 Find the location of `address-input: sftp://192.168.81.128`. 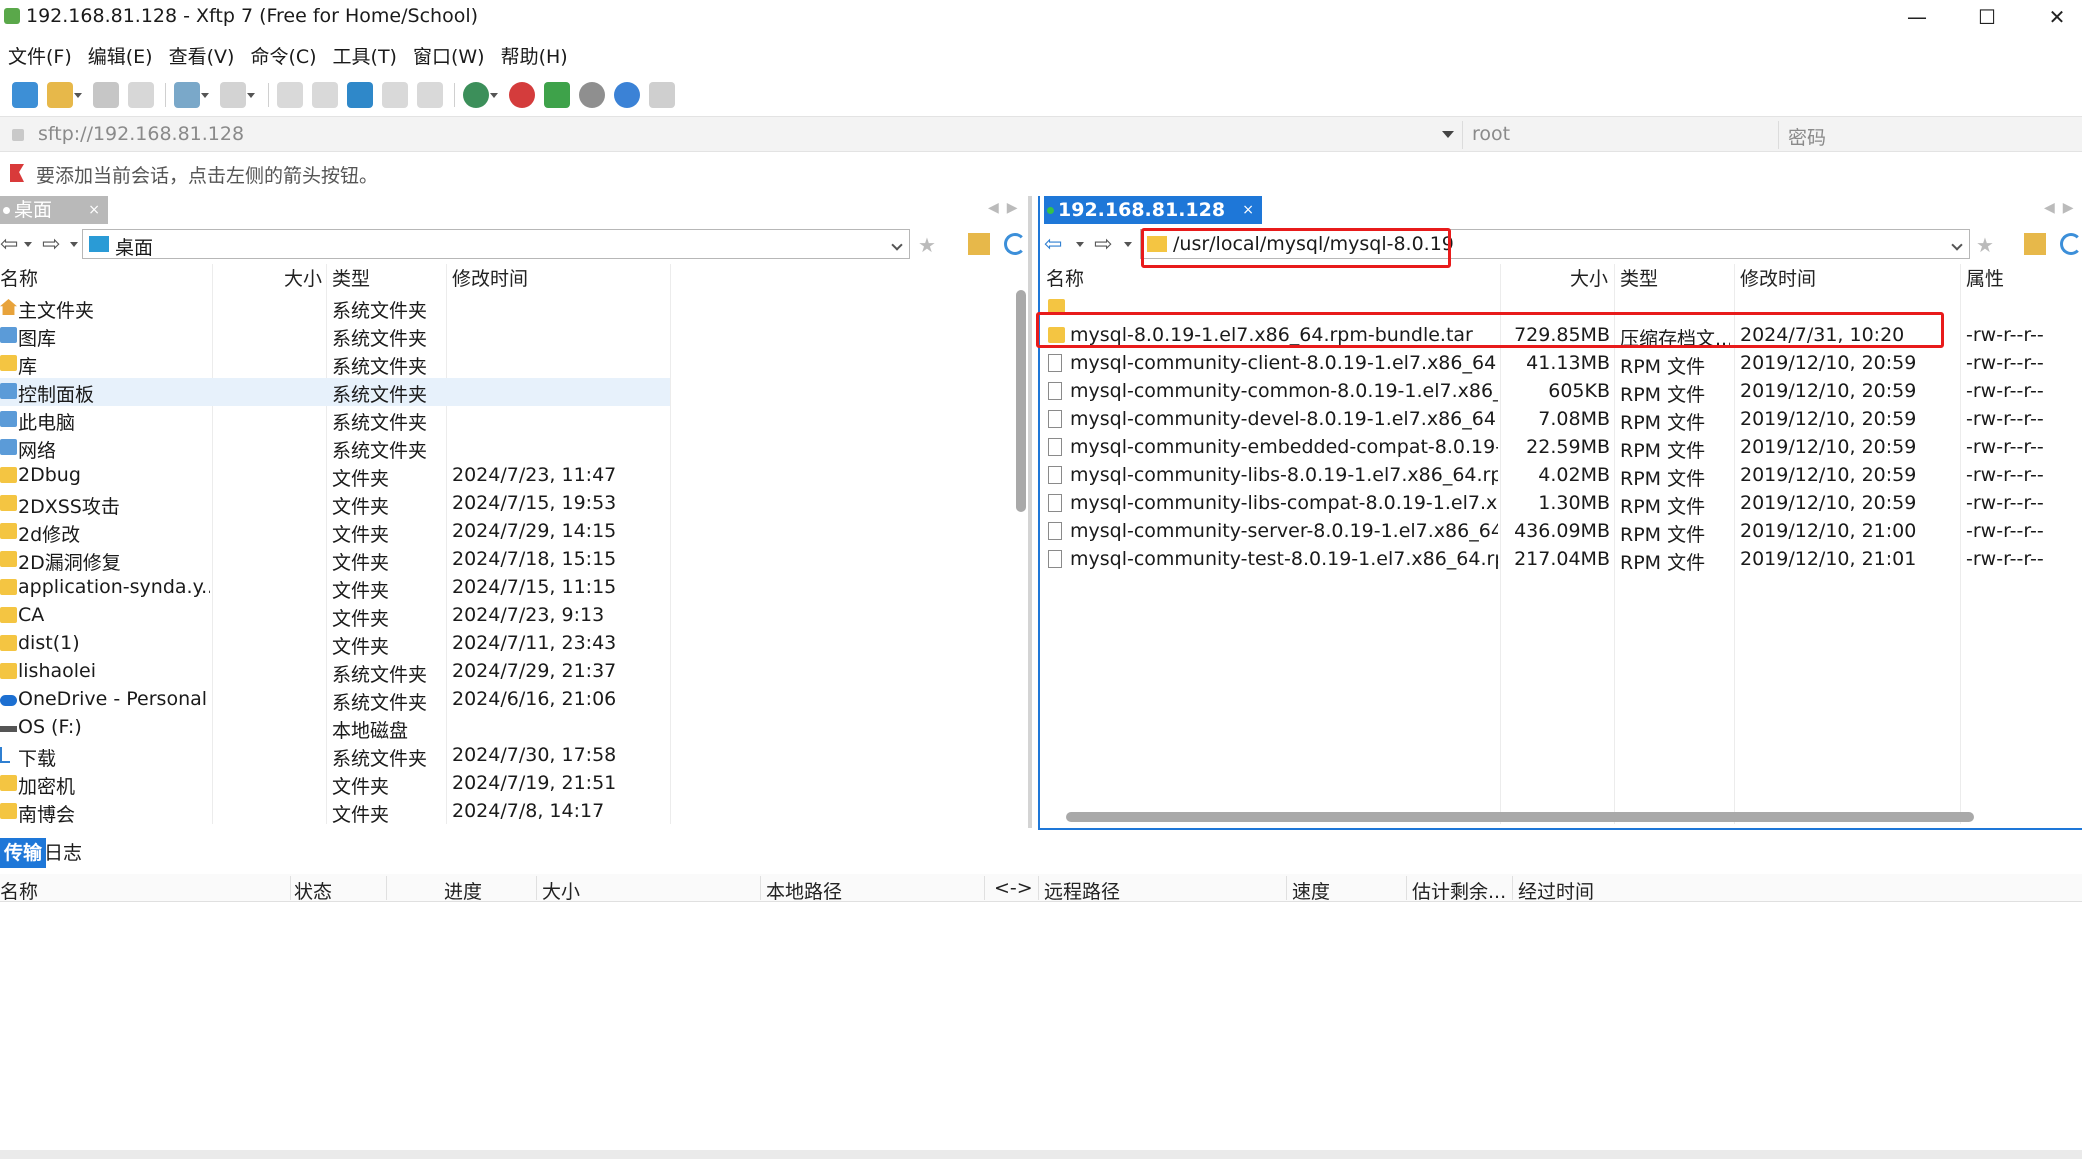

address-input: sftp://192.168.81.128 is located at coordinates (141, 134).